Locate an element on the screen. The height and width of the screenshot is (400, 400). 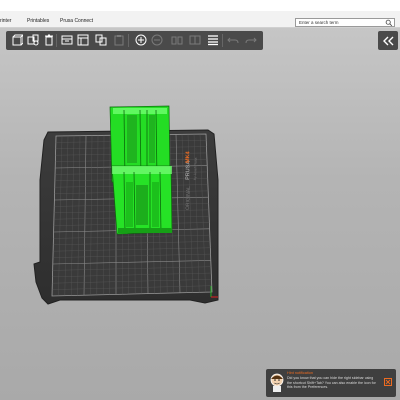
arrange-button is located at coordinates (33, 40).